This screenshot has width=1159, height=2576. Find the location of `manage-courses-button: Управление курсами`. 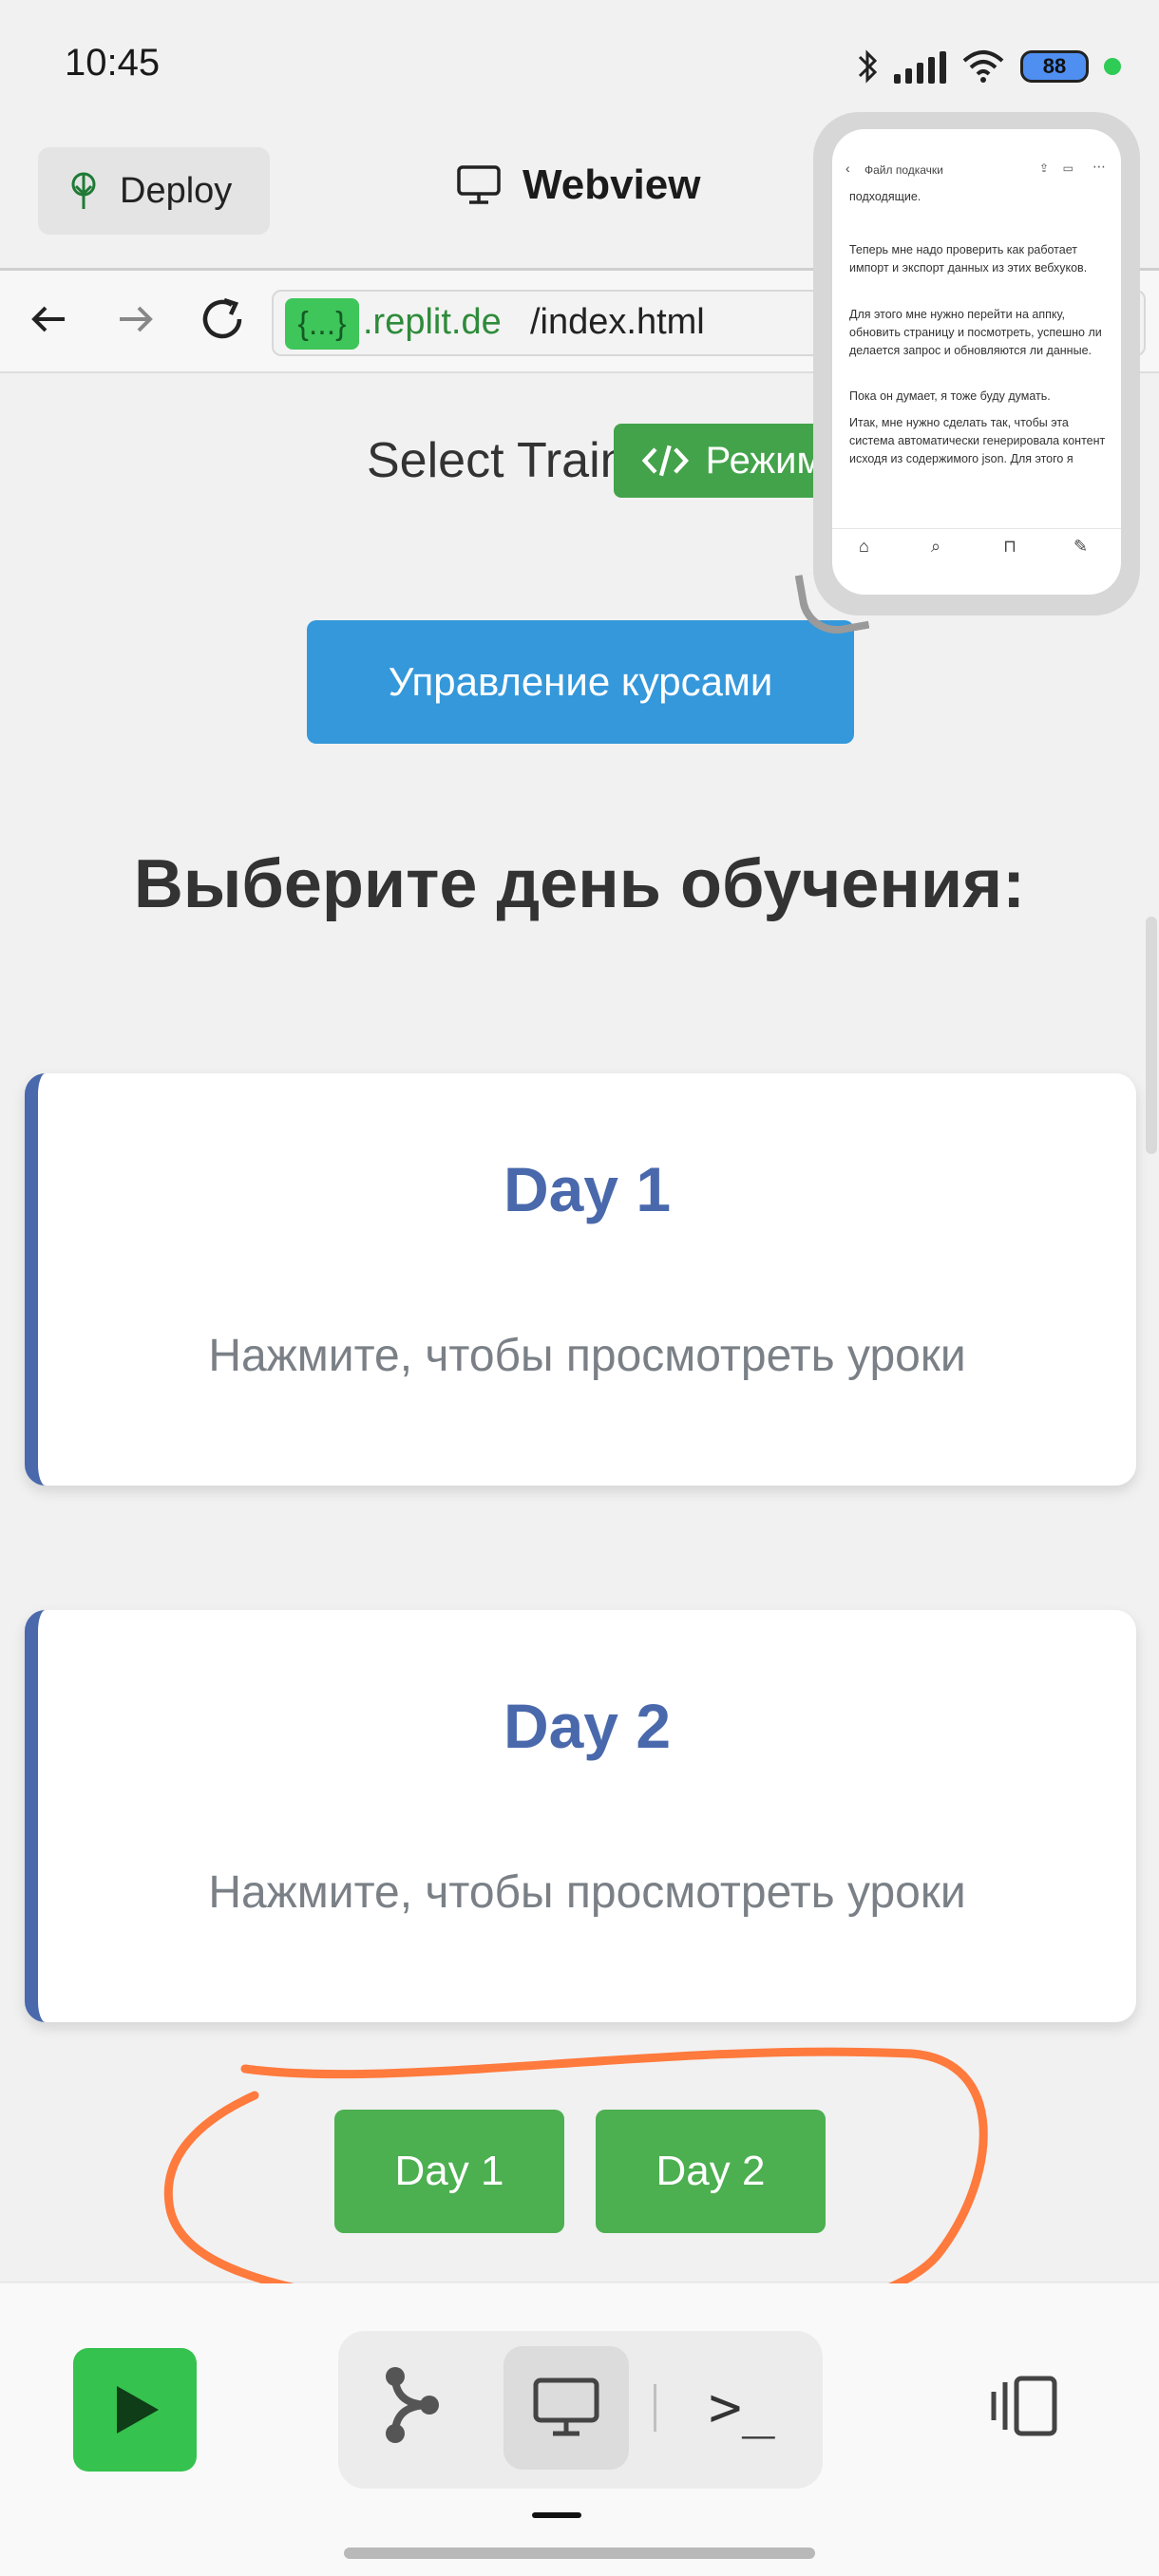

manage-courses-button: Управление курсами is located at coordinates (580, 682).